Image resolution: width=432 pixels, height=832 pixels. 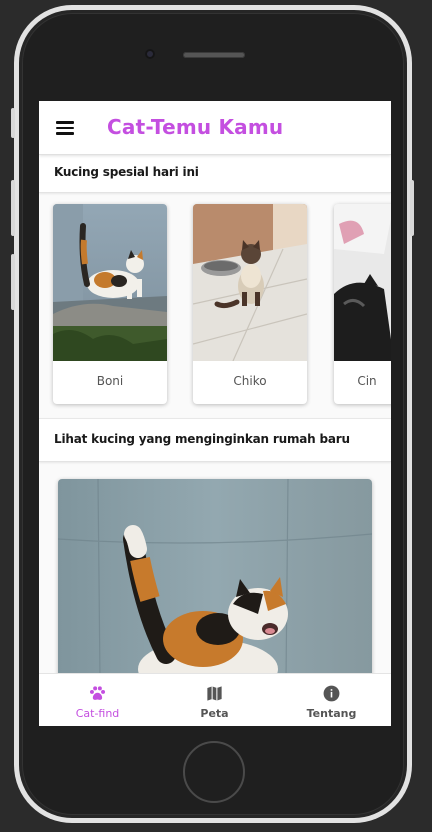 I want to click on app-bar: Cat-Temu Kamu, so click(x=215, y=128).